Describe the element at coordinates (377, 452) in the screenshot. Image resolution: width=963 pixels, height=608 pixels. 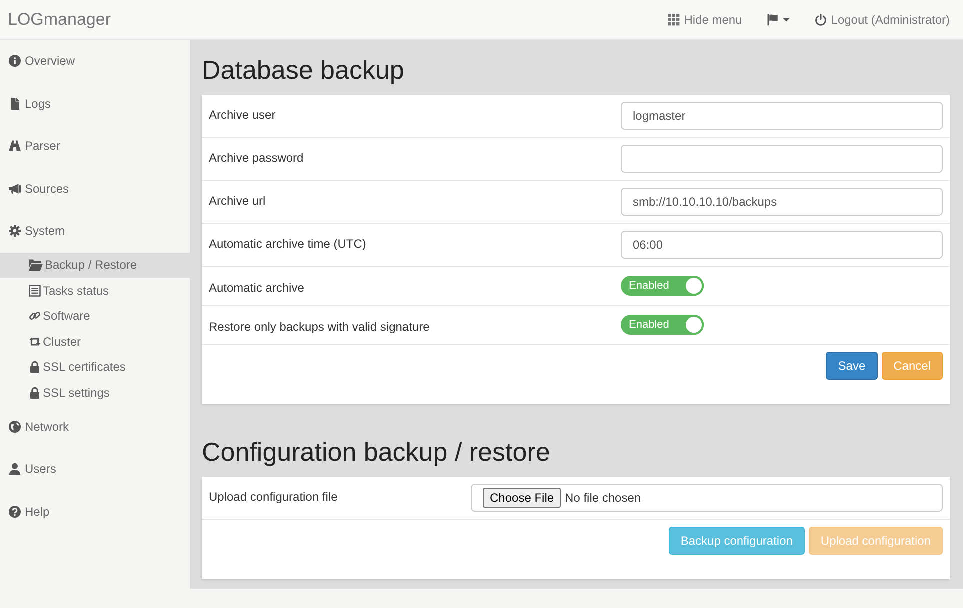
I see `section-heading: Configuration backup / restore` at that location.